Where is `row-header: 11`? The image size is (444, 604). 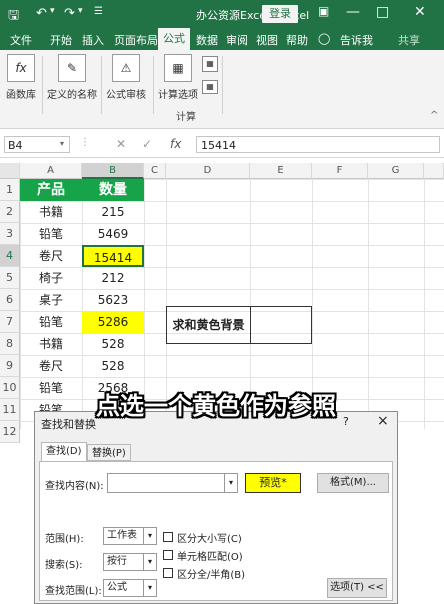
row-header: 11 is located at coordinates (10, 410).